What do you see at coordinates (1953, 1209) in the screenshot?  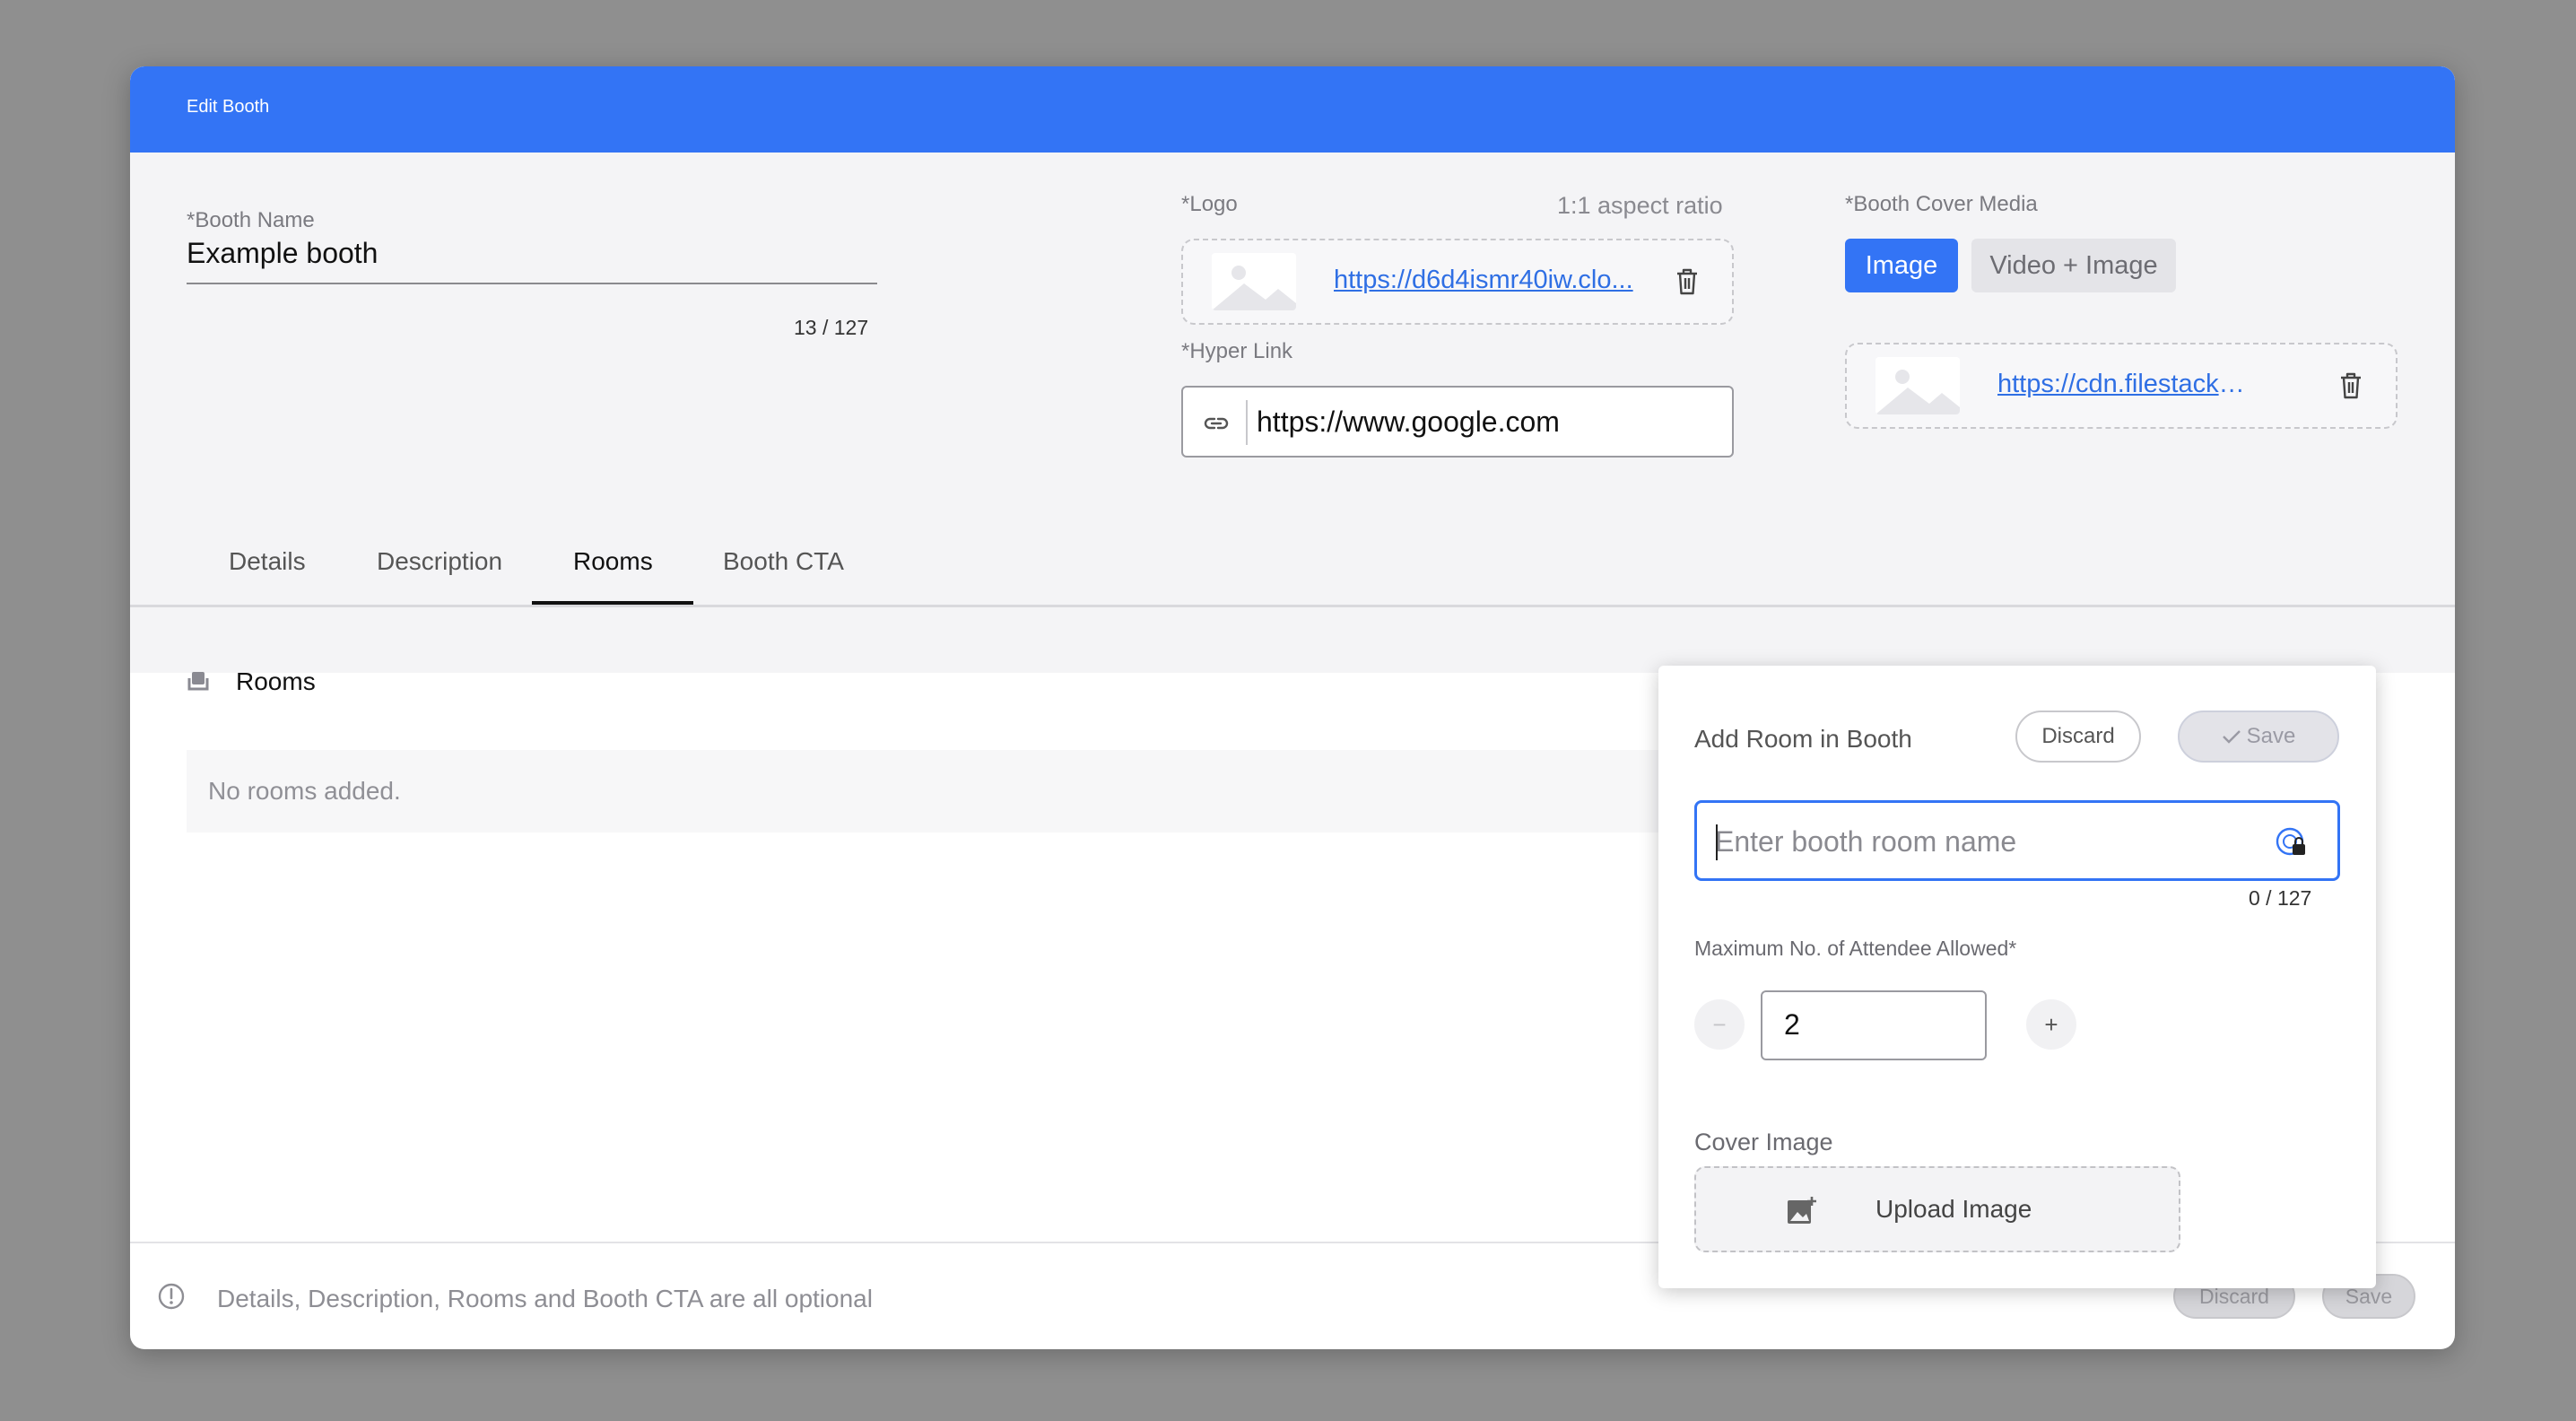 I see `upload-image-label: Upload Image` at bounding box center [1953, 1209].